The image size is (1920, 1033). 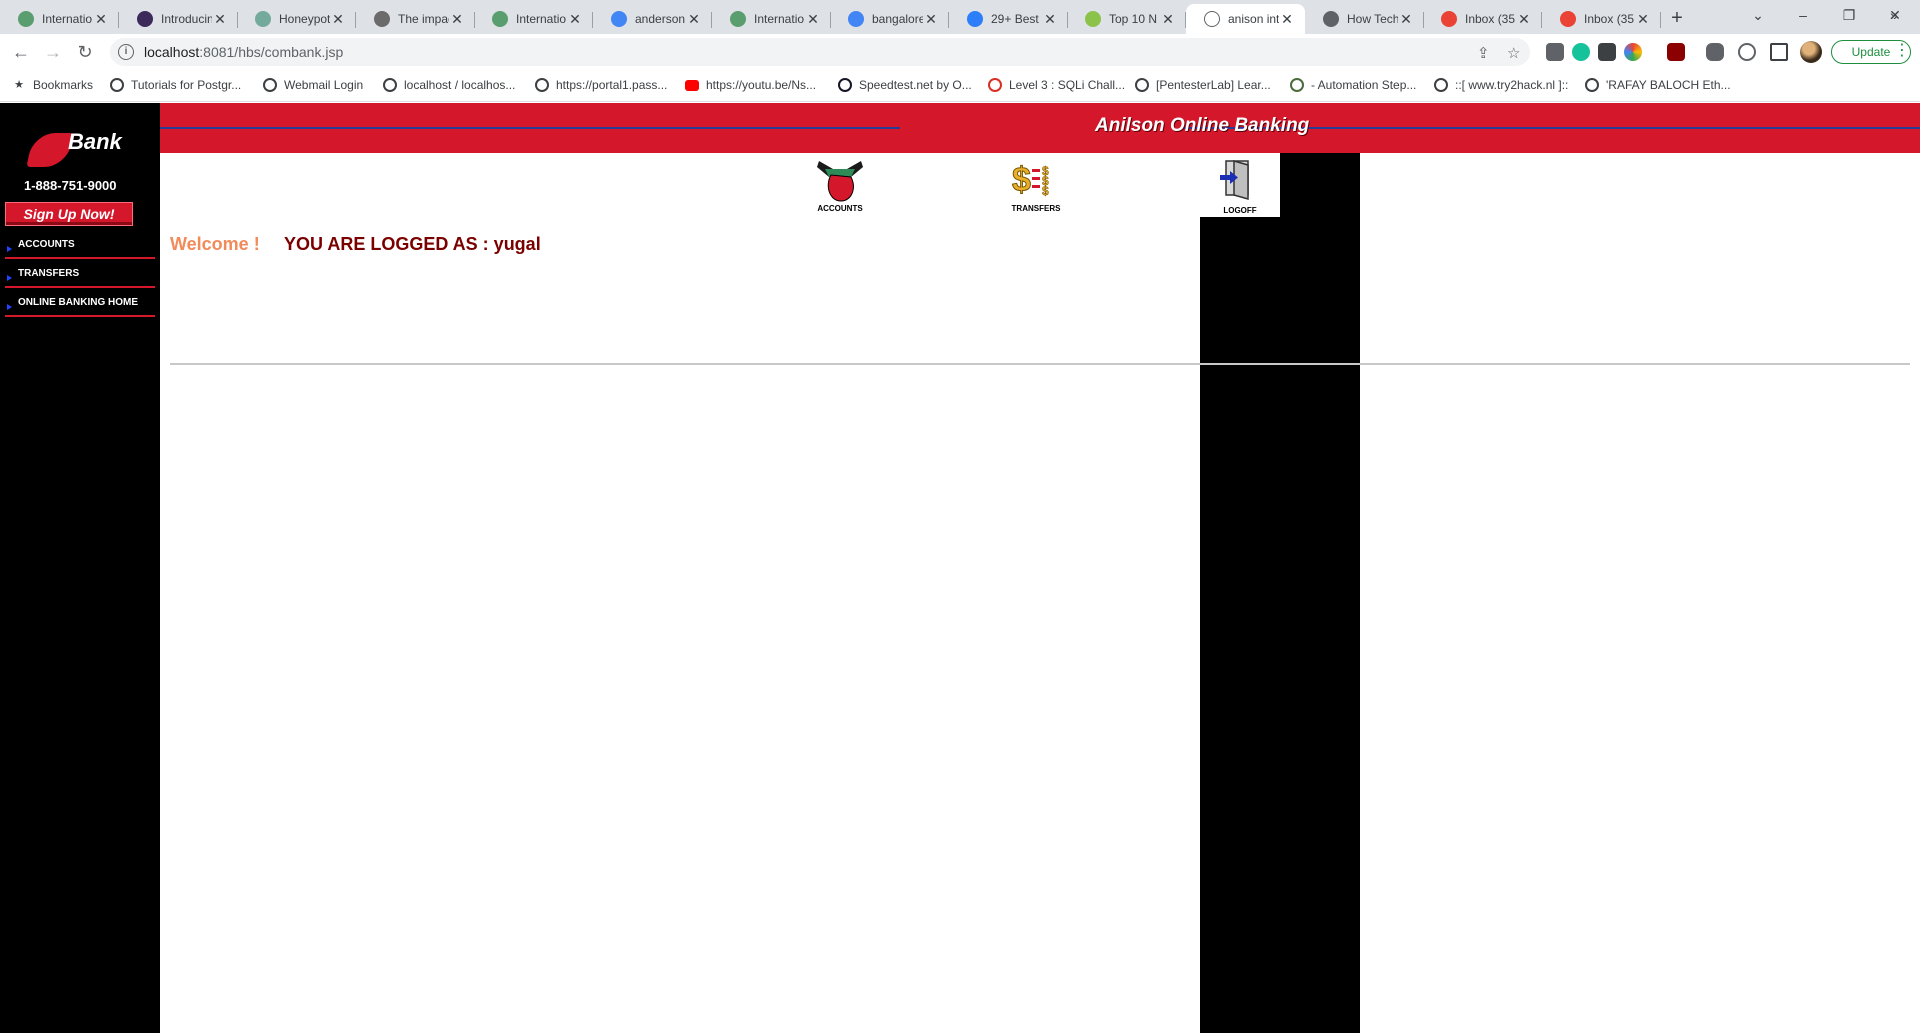 I want to click on browser-tab: Top 10 N ✕, so click(x=1126, y=19).